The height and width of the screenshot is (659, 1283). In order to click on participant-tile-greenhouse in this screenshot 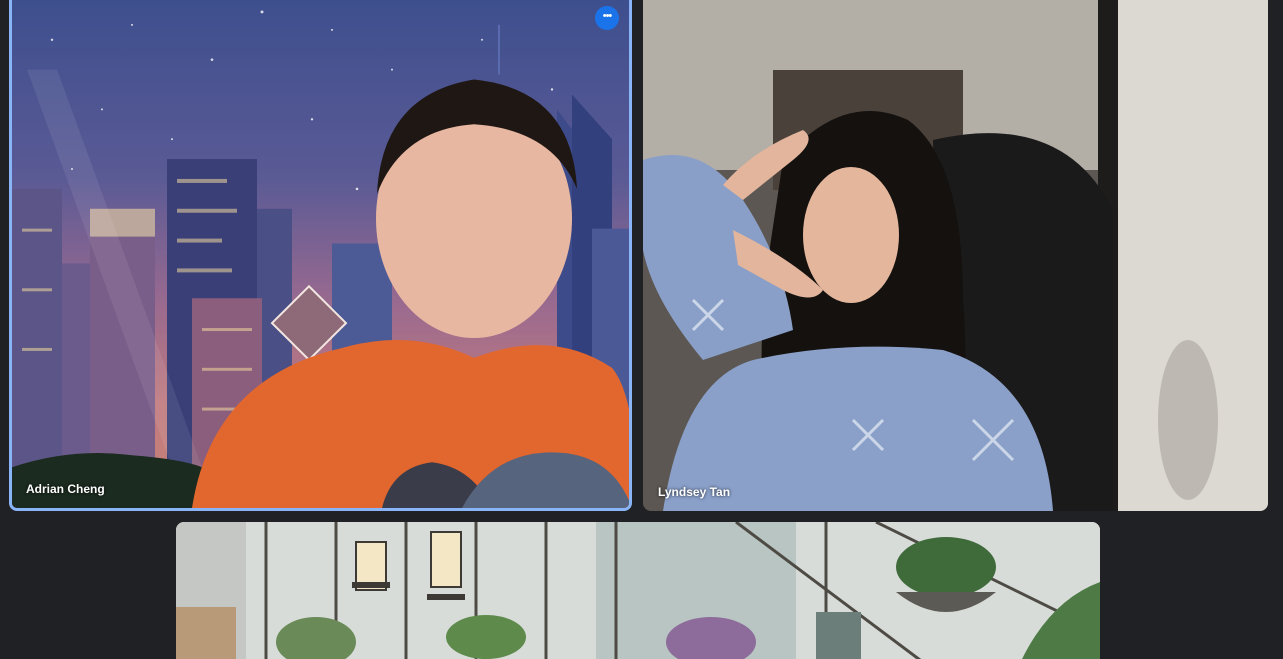, I will do `click(638, 590)`.